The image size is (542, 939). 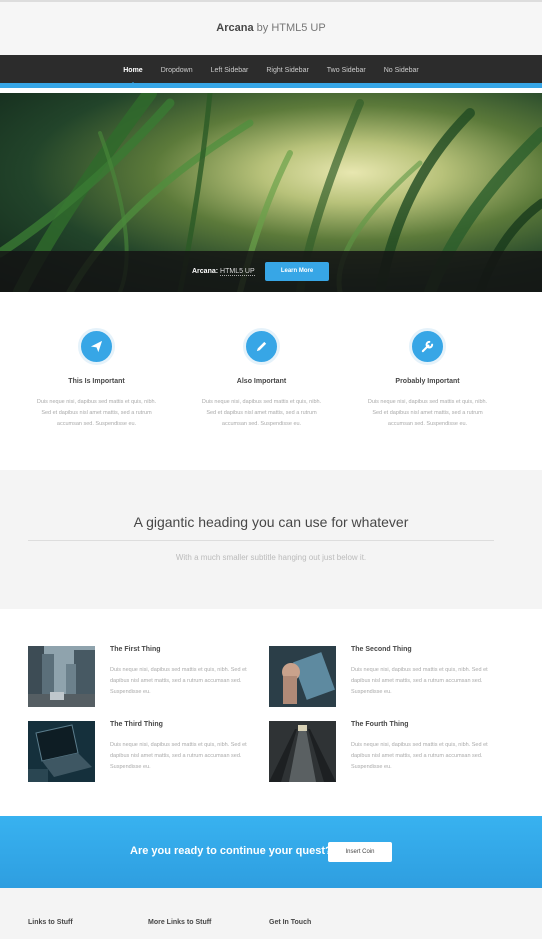 I want to click on nav-item-right-sidebar: Right Sidebar, so click(x=287, y=70).